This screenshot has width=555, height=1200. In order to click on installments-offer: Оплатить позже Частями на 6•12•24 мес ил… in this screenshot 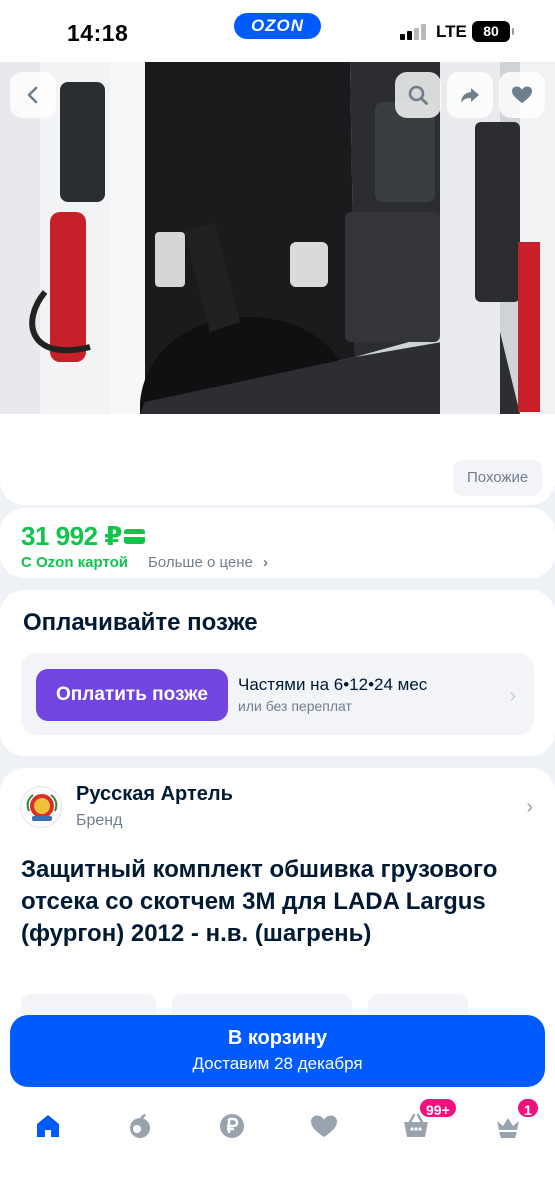, I will do `click(277, 694)`.